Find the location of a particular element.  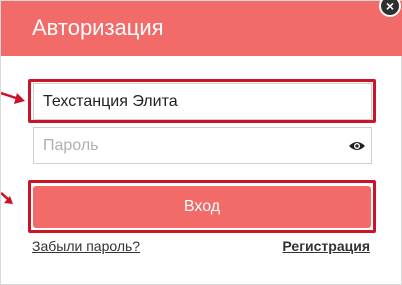

arrow-to-login-button-icon is located at coordinates (7, 198).